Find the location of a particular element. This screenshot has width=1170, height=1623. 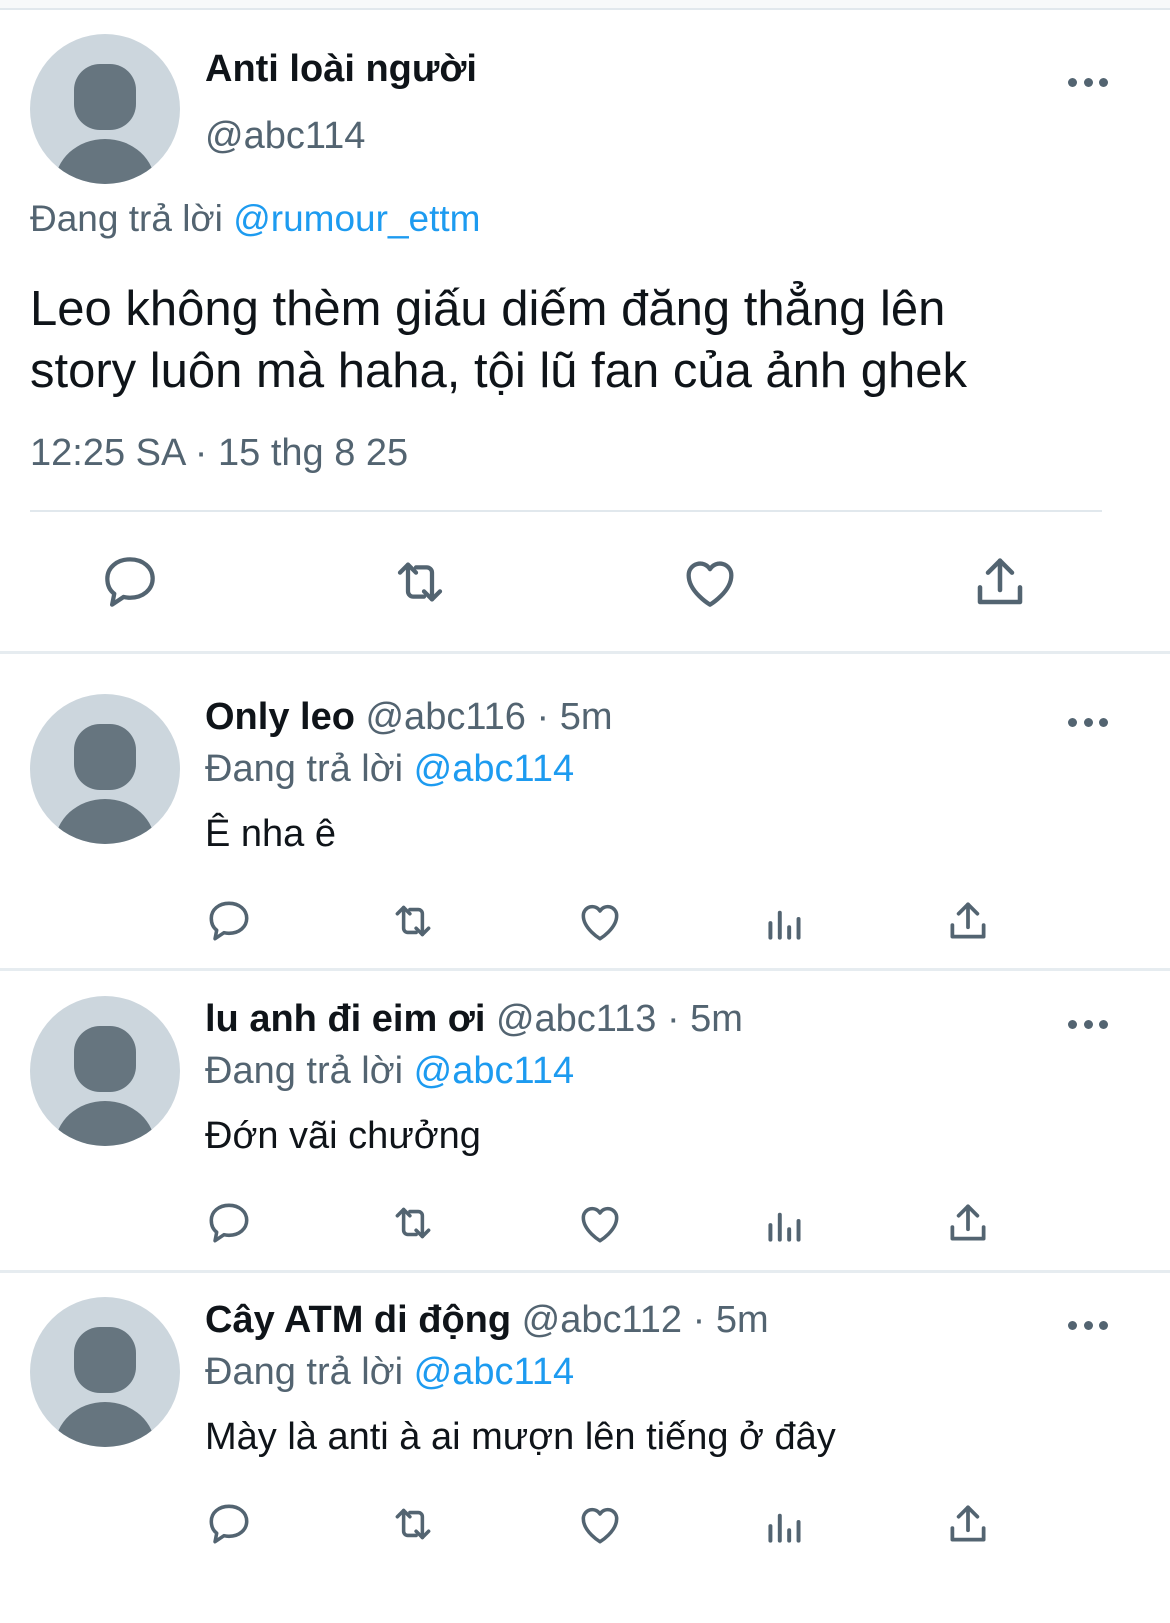

author-name: lu anh đi eim ơi is located at coordinates (345, 1019).